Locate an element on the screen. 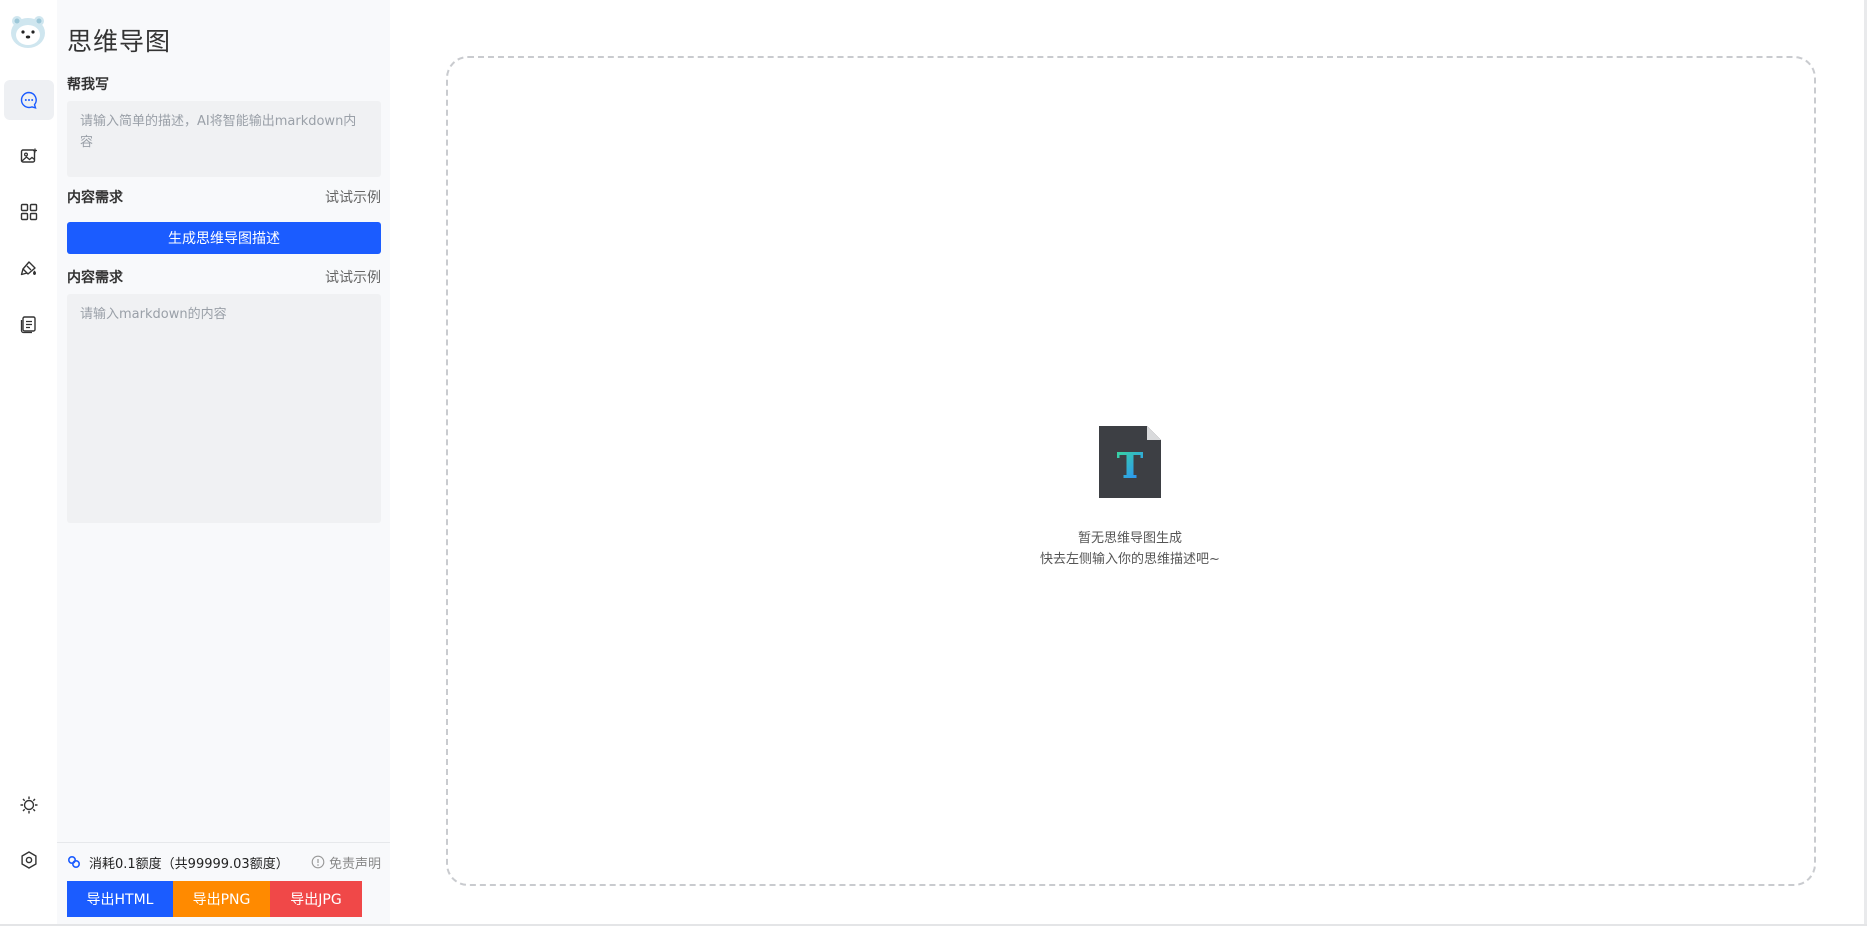 The height and width of the screenshot is (926, 1867). credit-usage: 消耗0.1额度（共99999.03额度） is located at coordinates (178, 862).